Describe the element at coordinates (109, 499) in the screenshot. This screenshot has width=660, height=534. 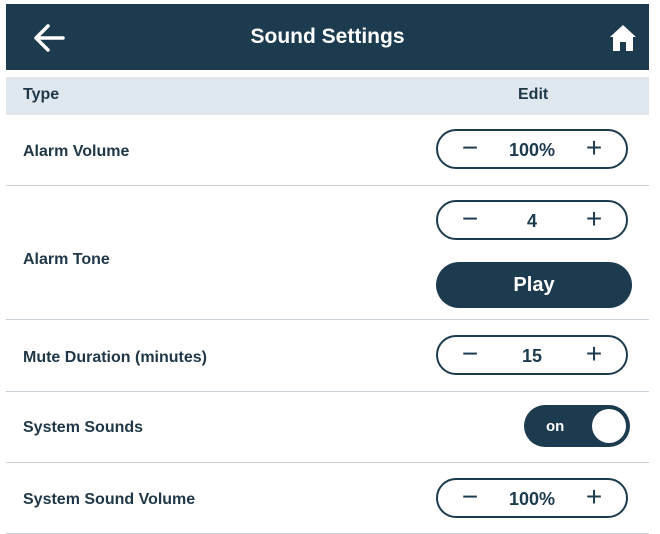
I see `system-sound-volume-label: System Sound Volume` at that location.